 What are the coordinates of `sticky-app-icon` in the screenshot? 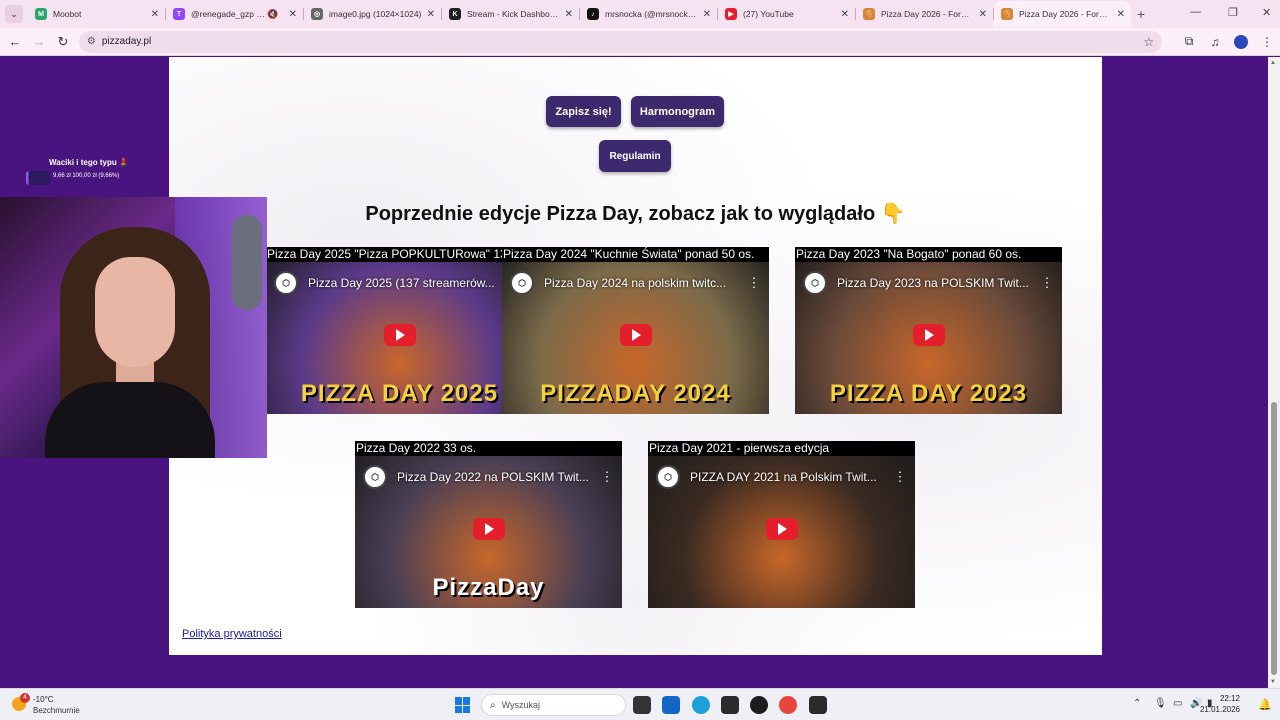 It's located at (730, 705).